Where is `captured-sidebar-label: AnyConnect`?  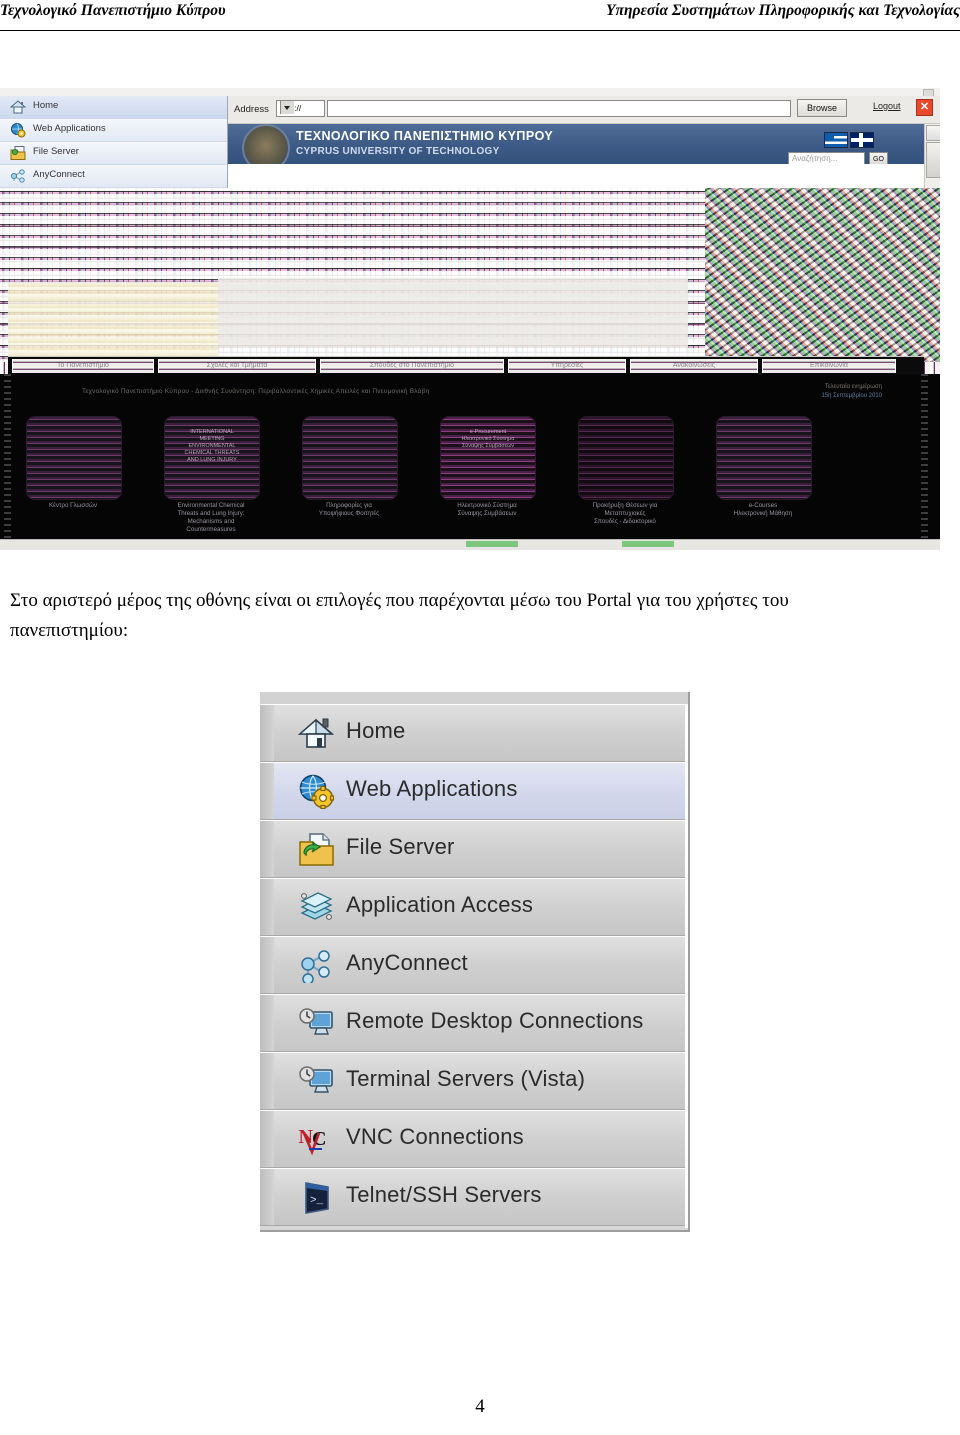
captured-sidebar-label: AnyConnect is located at coordinates (59, 174).